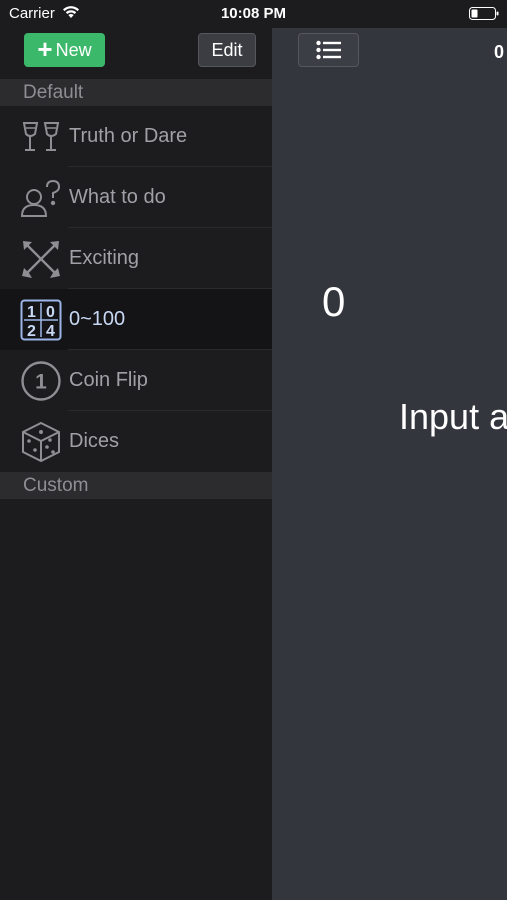  What do you see at coordinates (41, 137) in the screenshot?
I see `wine-glasses-icon` at bounding box center [41, 137].